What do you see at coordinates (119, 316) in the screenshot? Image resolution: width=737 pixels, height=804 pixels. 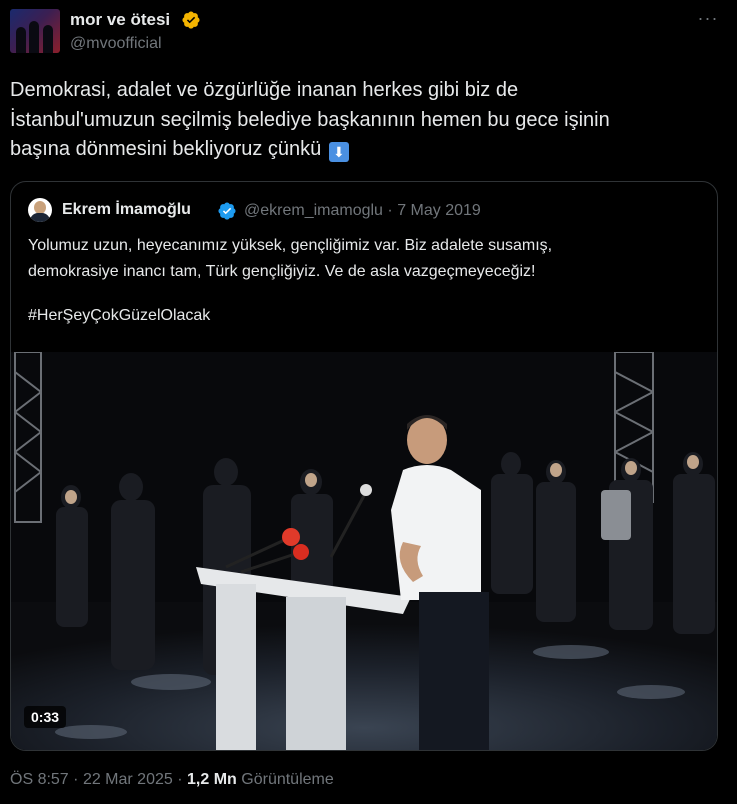 I see `hashtag-link: #HerŞeyÇokGüzelOlacak` at bounding box center [119, 316].